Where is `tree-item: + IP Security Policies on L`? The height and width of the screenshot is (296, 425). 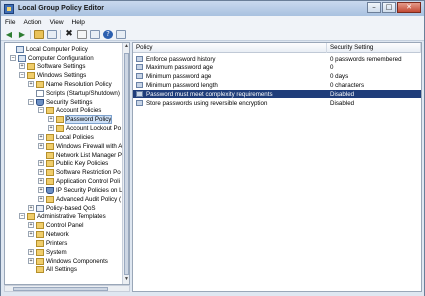 tree-item: + IP Security Policies on L is located at coordinates (80, 190).